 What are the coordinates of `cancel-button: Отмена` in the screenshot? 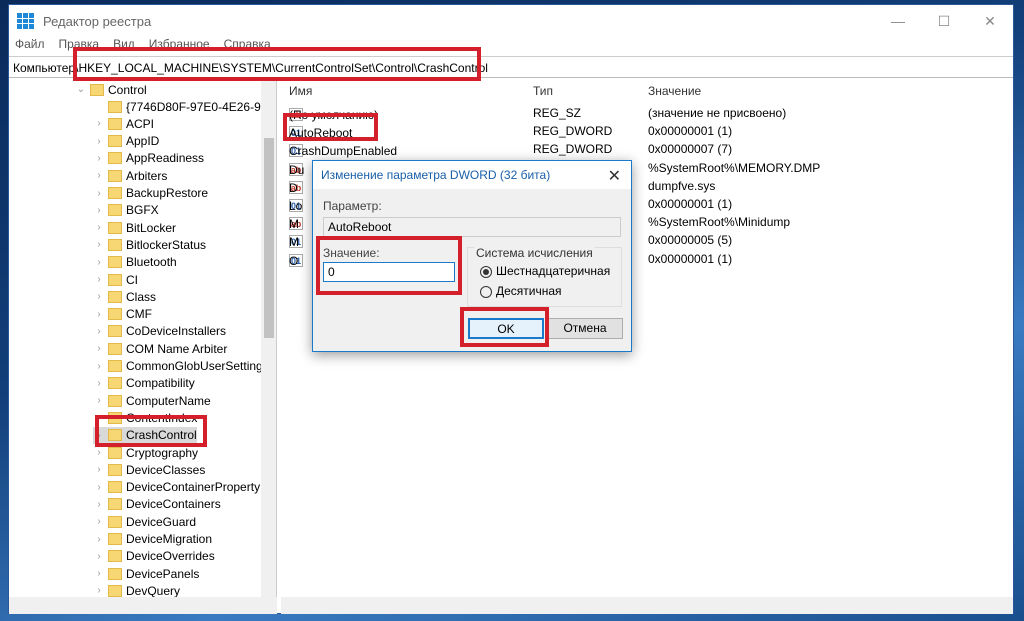 It's located at (585, 328).